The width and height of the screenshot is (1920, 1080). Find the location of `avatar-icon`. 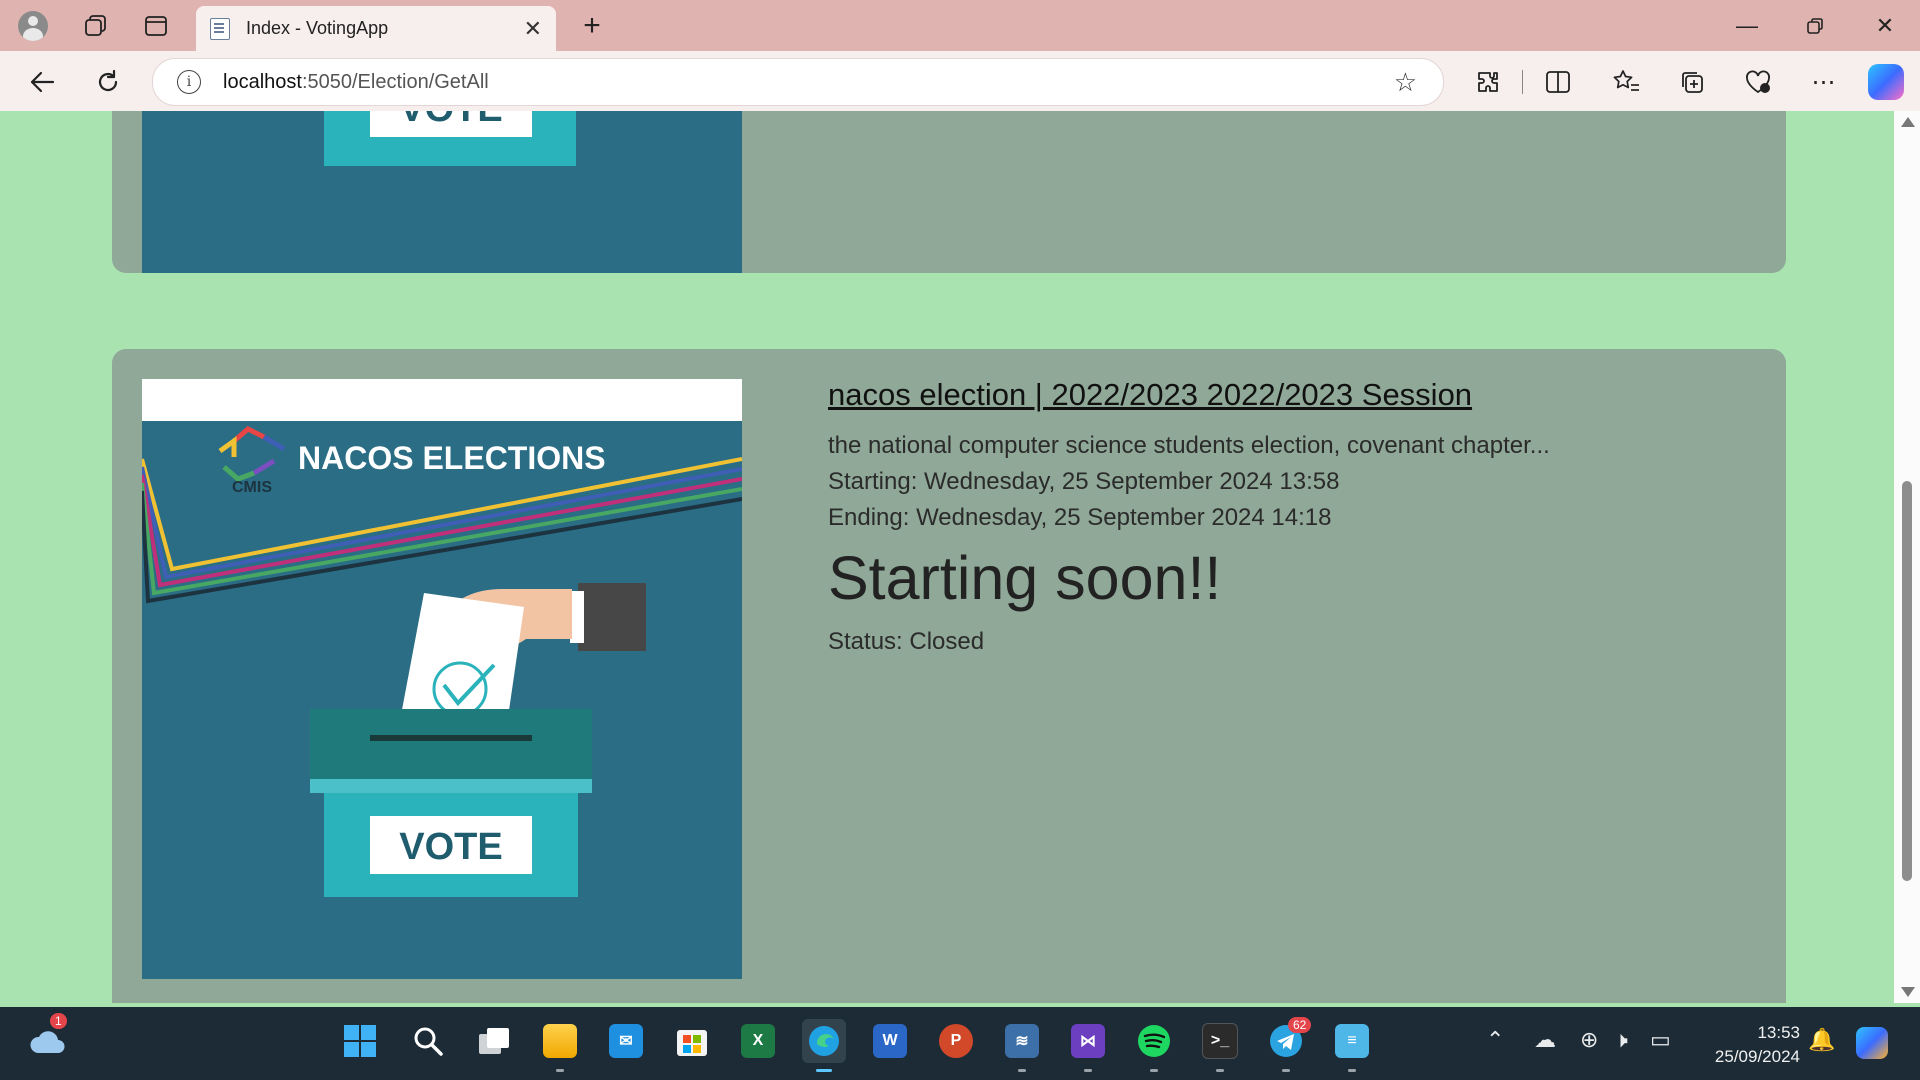

avatar-icon is located at coordinates (33, 26).